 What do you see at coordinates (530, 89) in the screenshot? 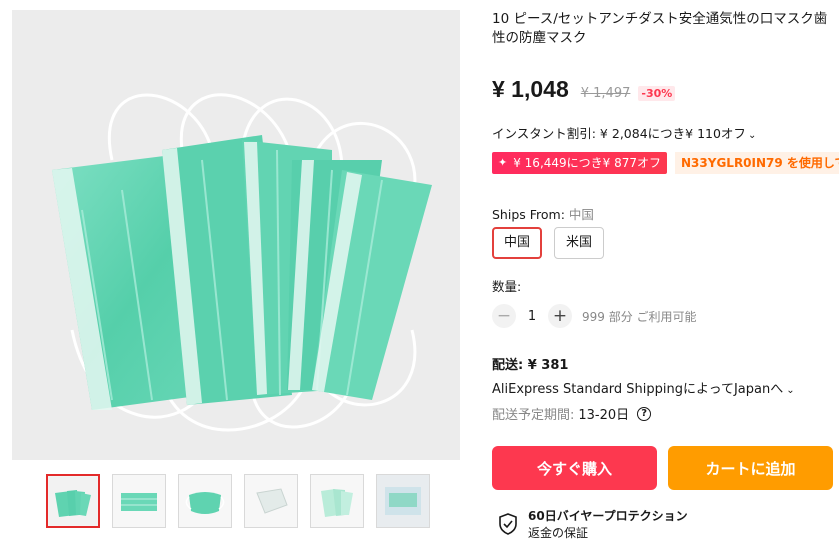
I see `current-price: ¥ 1,048` at bounding box center [530, 89].